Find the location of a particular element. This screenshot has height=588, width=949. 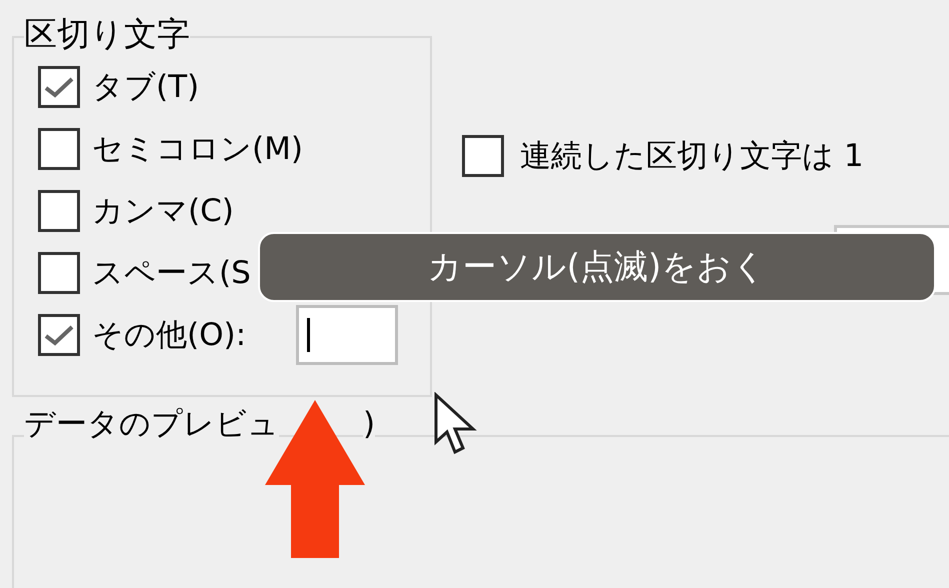

option-label: カンマ(C) is located at coordinates (163, 211).